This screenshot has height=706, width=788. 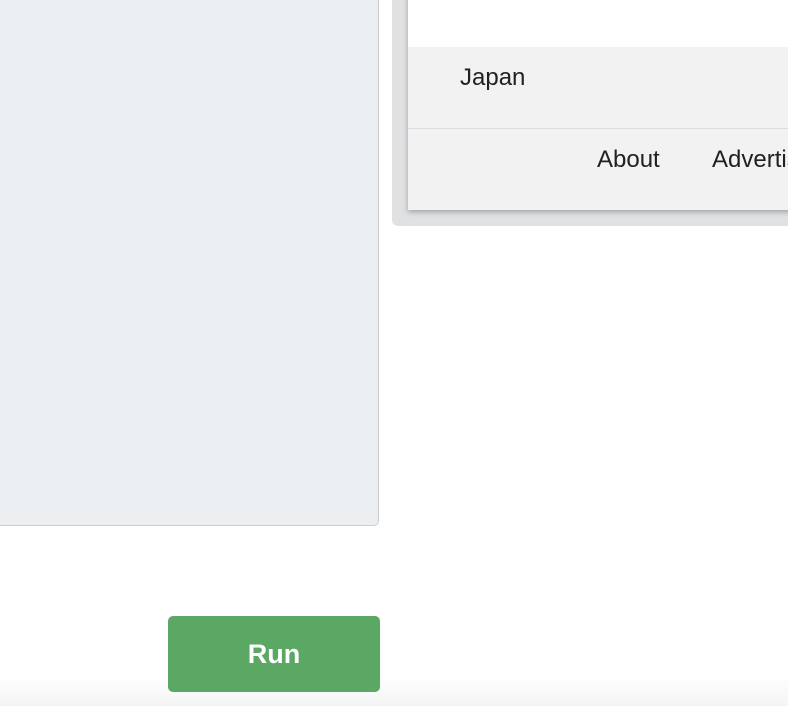 What do you see at coordinates (274, 654) in the screenshot?
I see `run-button: Run` at bounding box center [274, 654].